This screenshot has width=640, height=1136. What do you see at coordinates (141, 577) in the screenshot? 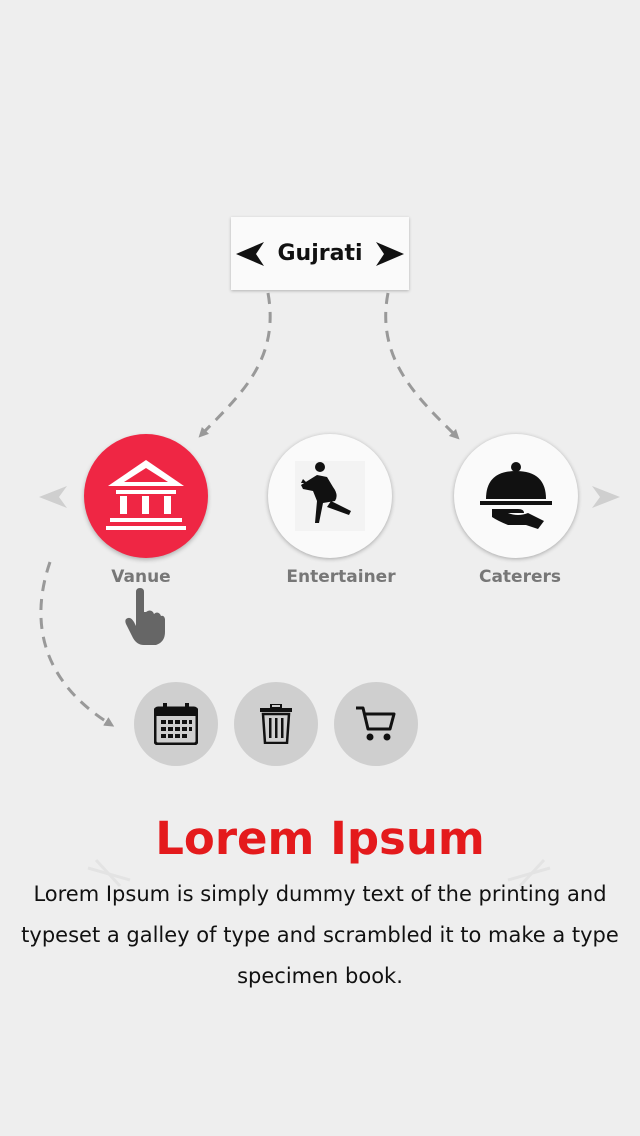
I see `category-label-venue: Vanue` at bounding box center [141, 577].